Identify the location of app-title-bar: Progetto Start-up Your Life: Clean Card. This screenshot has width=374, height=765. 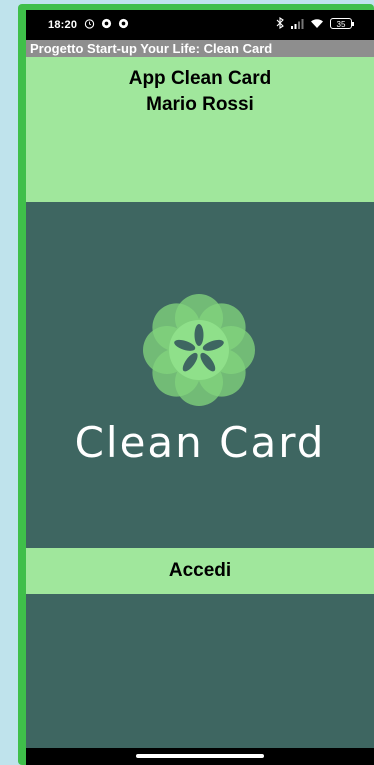
(200, 48).